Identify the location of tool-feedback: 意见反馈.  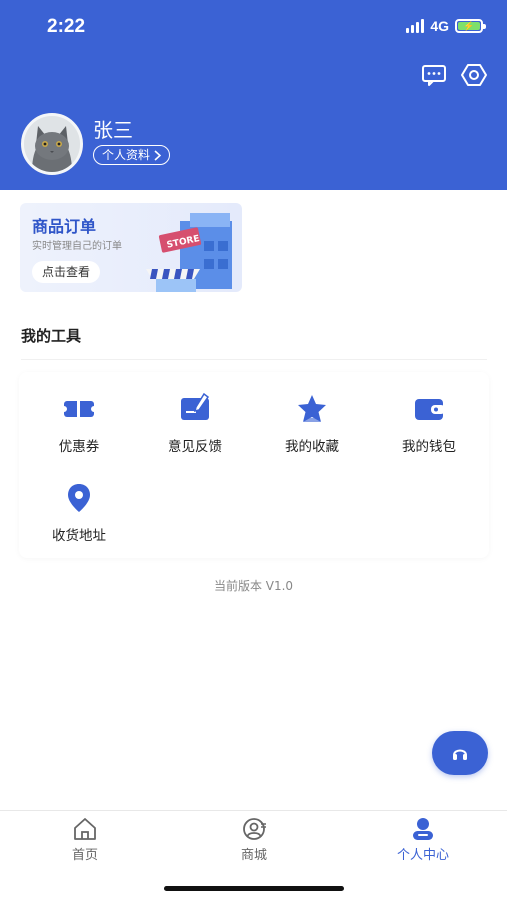
(195, 423).